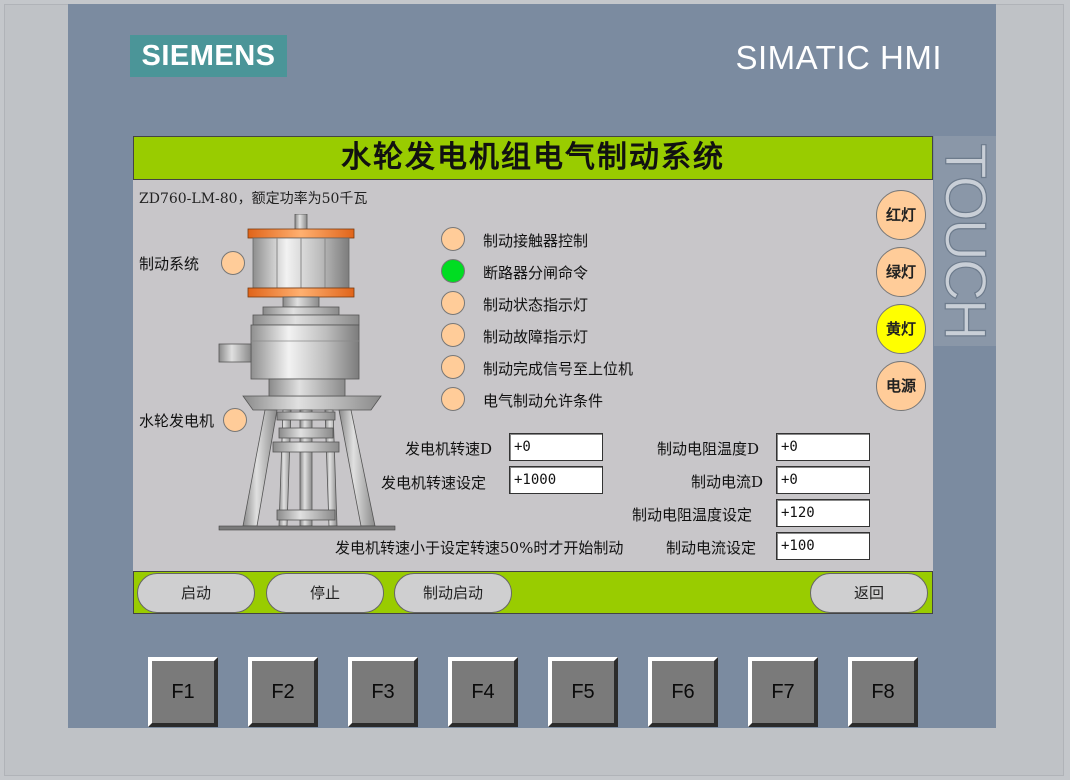 The image size is (1070, 780). I want to click on red-light-button: 红灯, so click(901, 215).